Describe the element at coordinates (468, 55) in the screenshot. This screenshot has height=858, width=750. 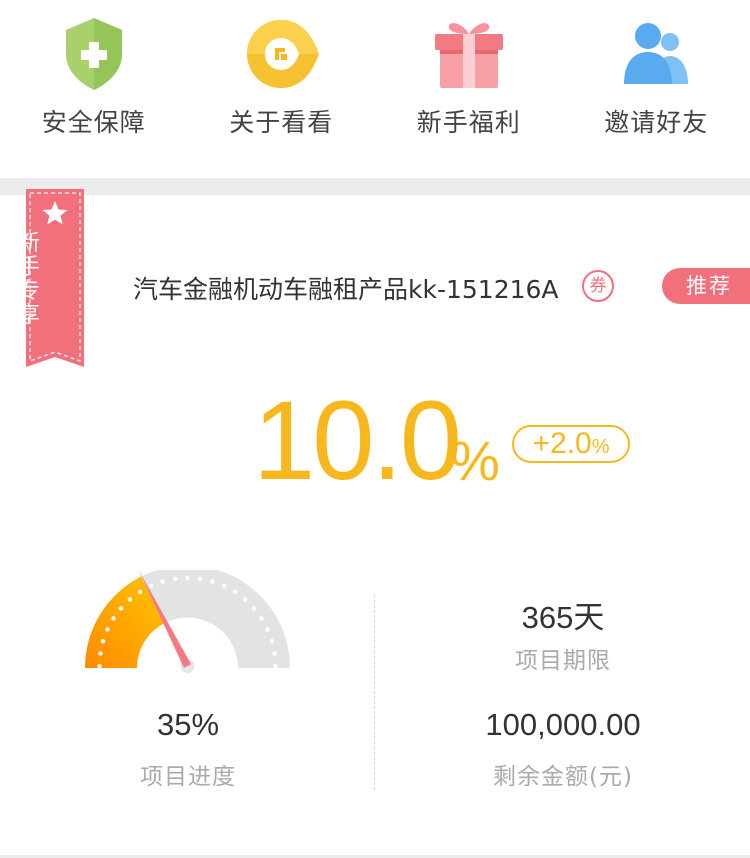
I see `gift-icon` at that location.